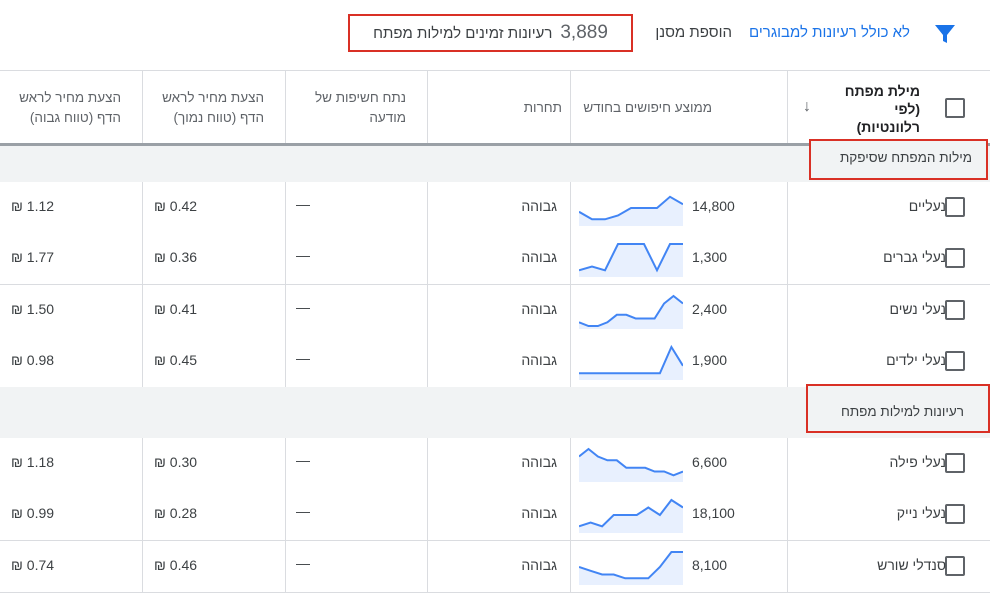 The width and height of the screenshot is (990, 593). What do you see at coordinates (176, 206) in the screenshot?
I see `bid-low-value: ₪ 0.42` at bounding box center [176, 206].